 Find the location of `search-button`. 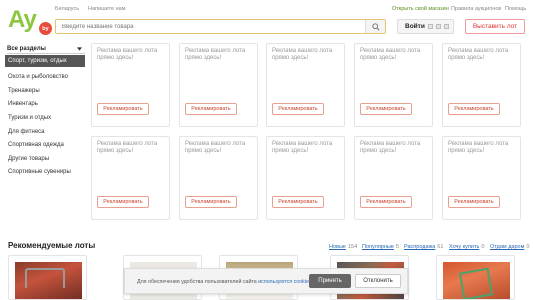

search-button is located at coordinates (375, 26).